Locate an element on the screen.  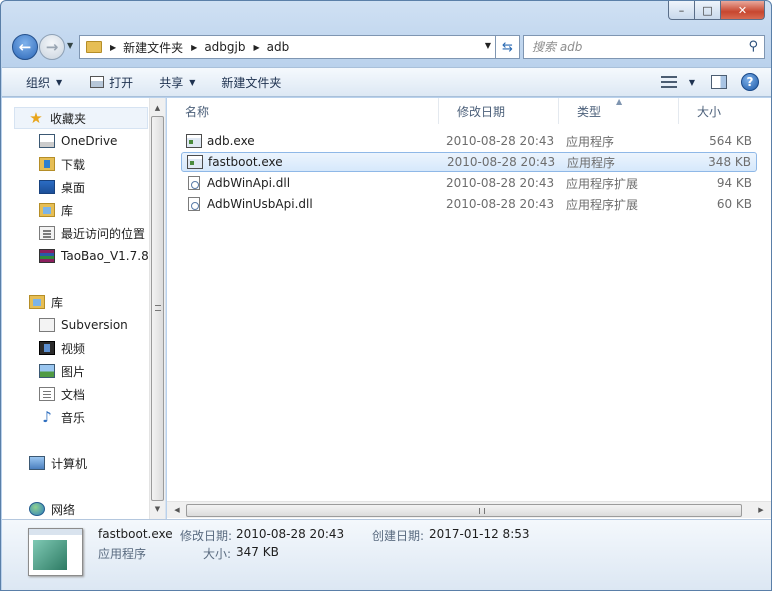
nav-computer: 计算机 is located at coordinates (58, 463).